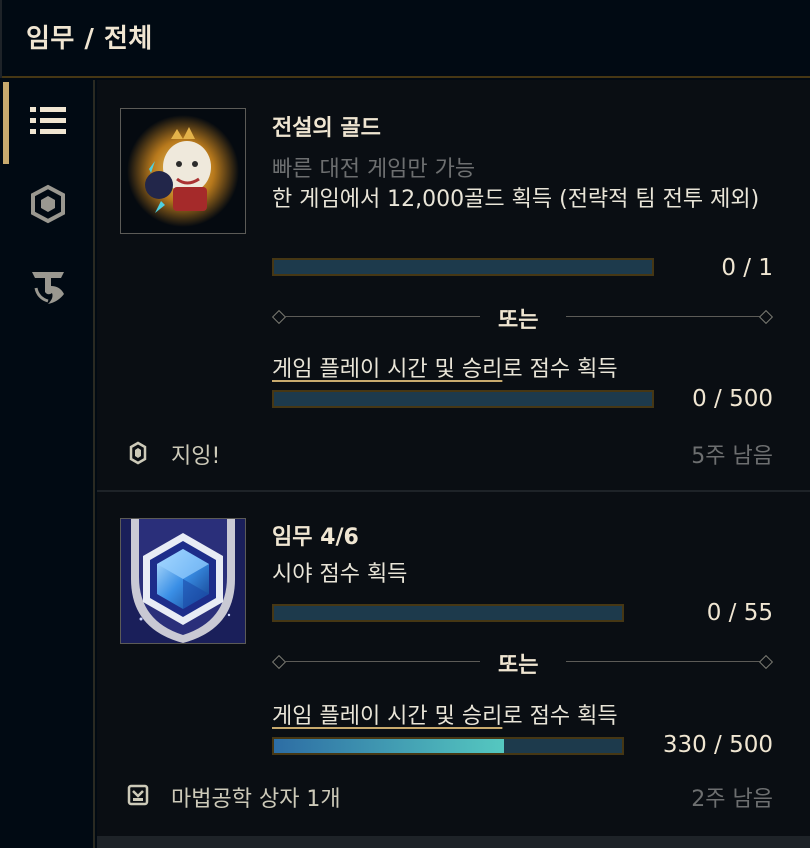 This screenshot has width=810, height=848. What do you see at coordinates (340, 574) in the screenshot?
I see `mission-objective: 시야 점수 획득` at bounding box center [340, 574].